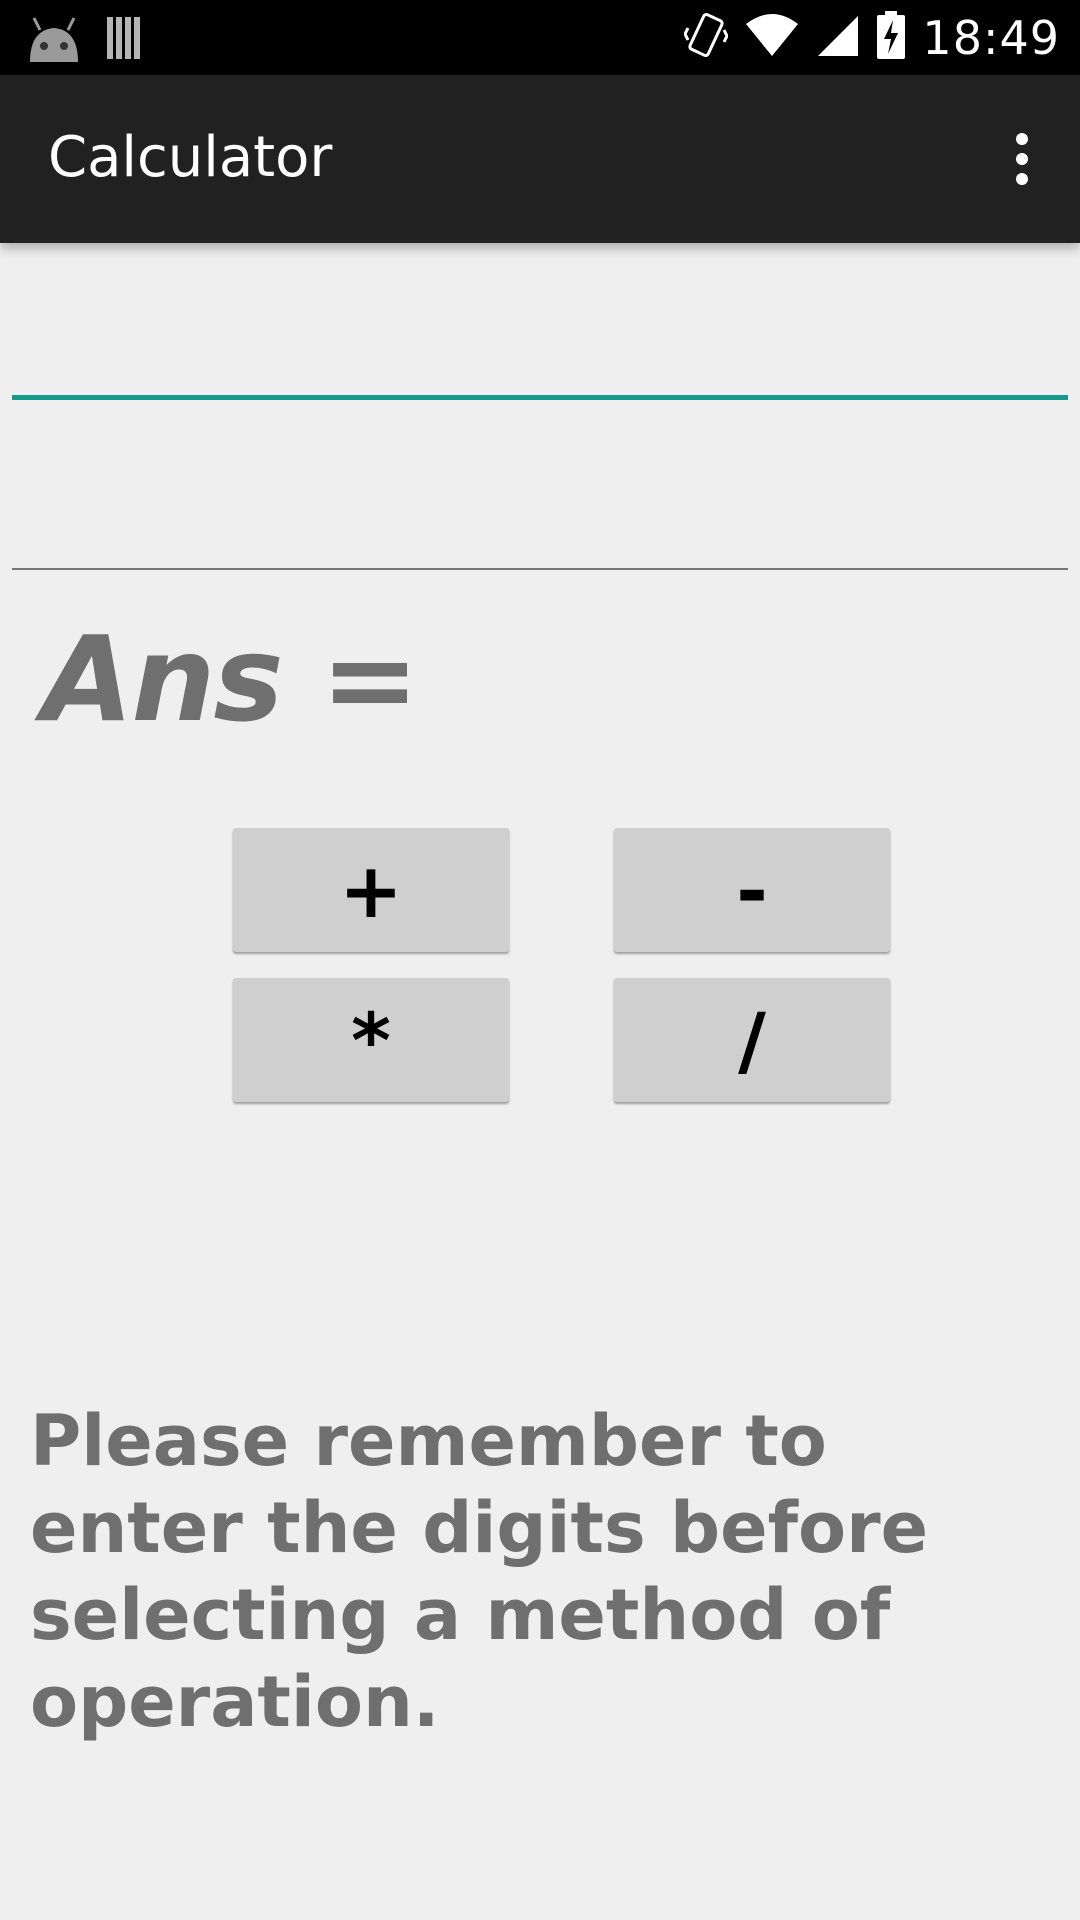  Describe the element at coordinates (864, 37) in the screenshot. I see `status-right: 18:49` at that location.